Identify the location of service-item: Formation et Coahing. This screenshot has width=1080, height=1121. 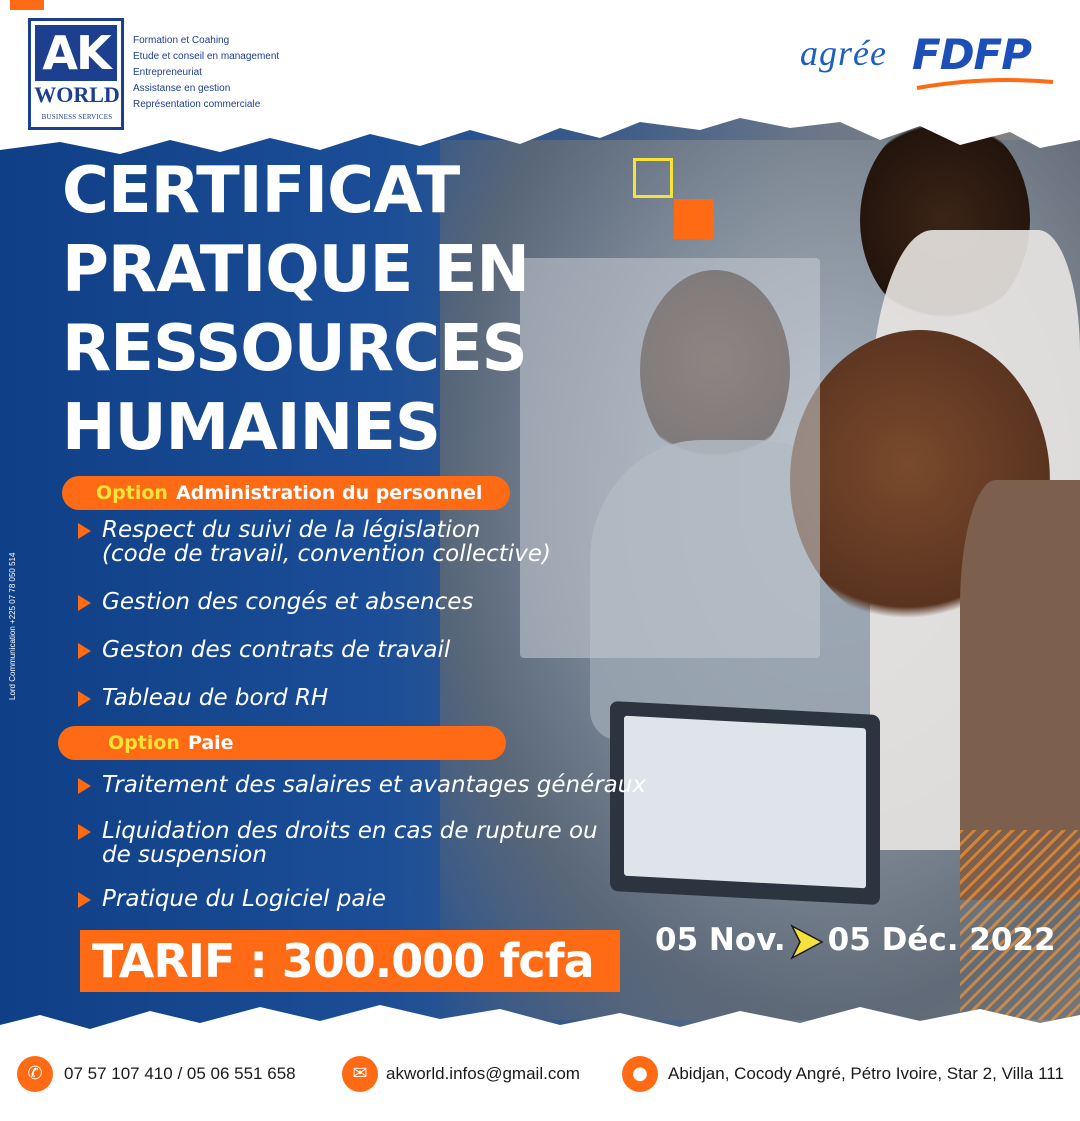
(181, 40).